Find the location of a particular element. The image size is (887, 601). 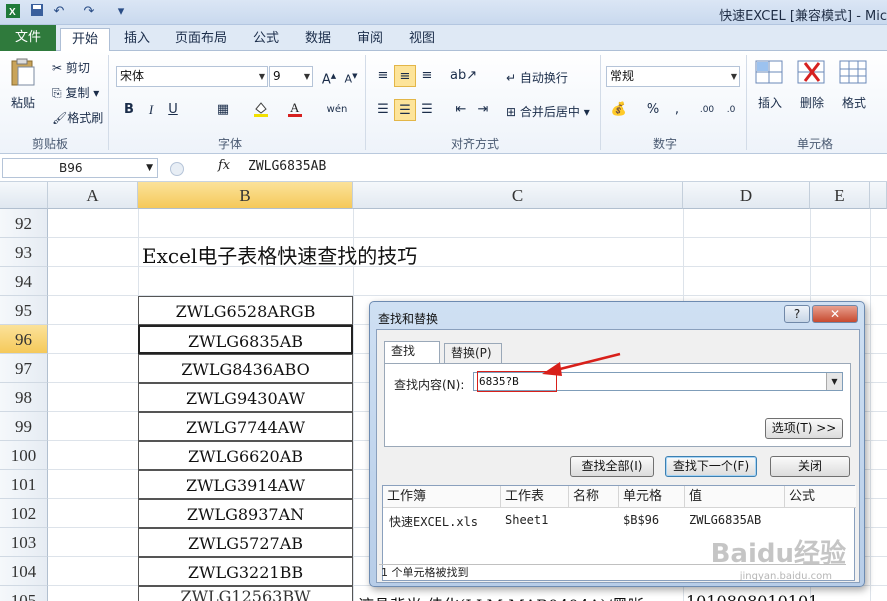

underline-button: U is located at coordinates (173, 110).